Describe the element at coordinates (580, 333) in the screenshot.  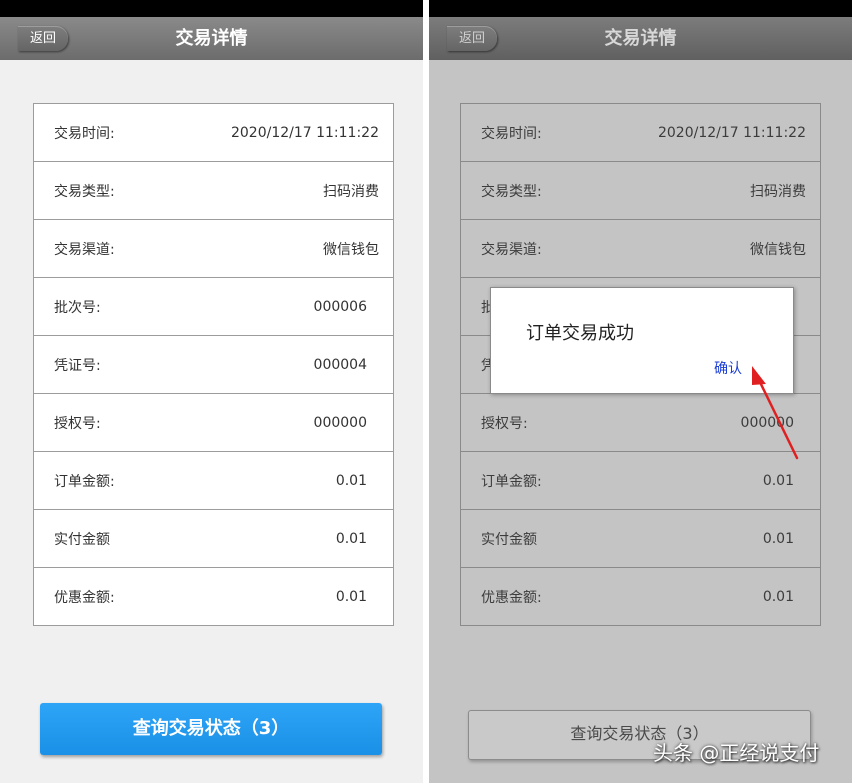
I see `dialog-message: 订单交易成功` at that location.